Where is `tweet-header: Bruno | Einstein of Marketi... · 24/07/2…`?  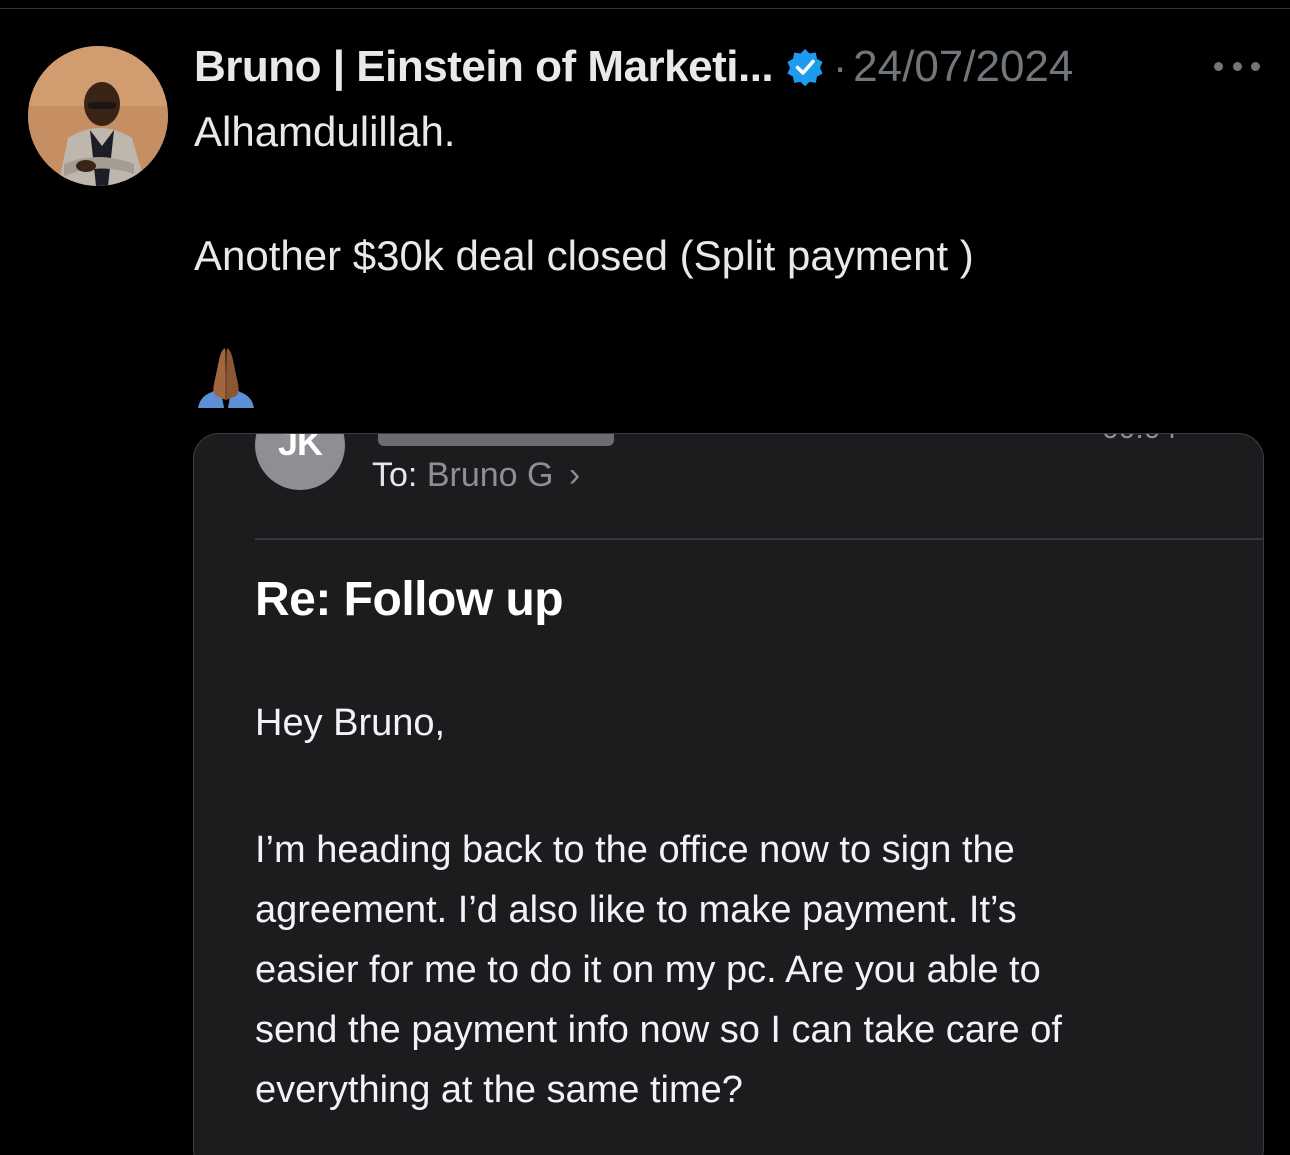
tweet-header: Bruno | Einstein of Marketi... · 24/07/2… is located at coordinates (633, 67).